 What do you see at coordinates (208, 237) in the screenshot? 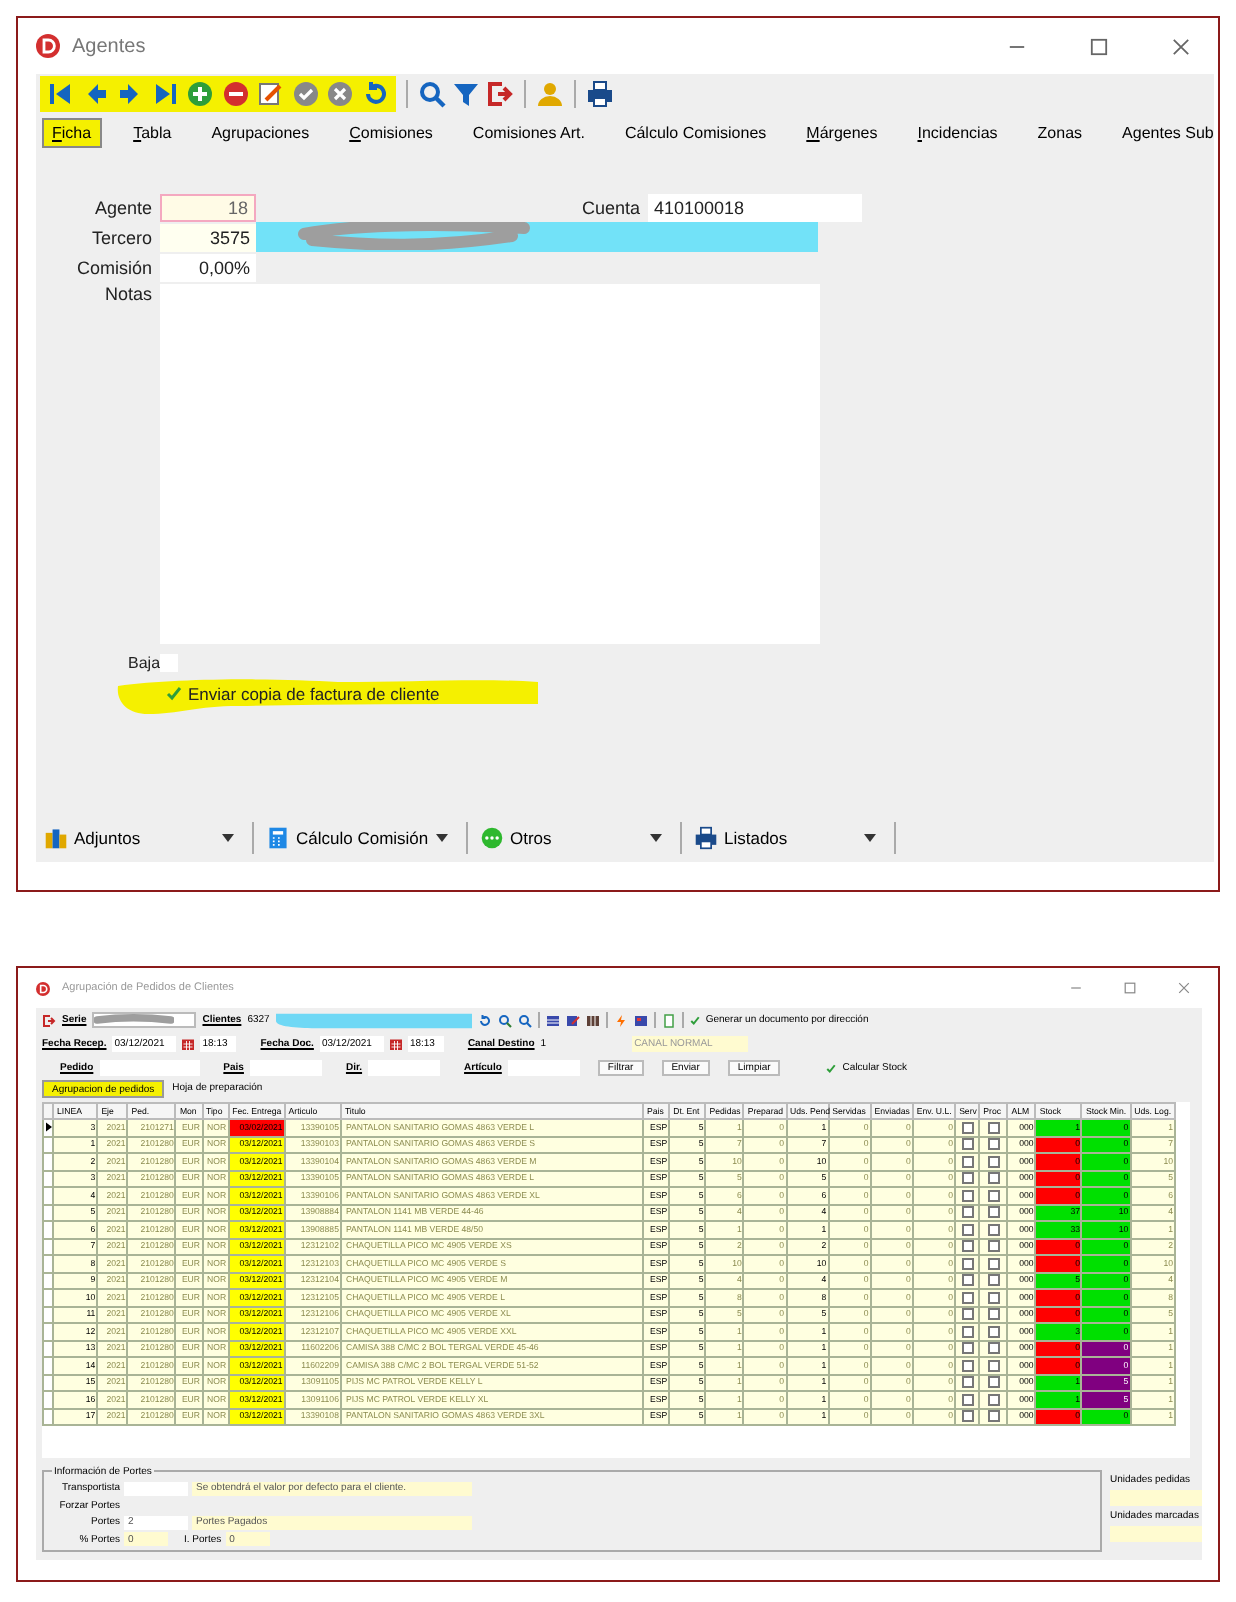
I see `third-party-field: 3575` at bounding box center [208, 237].